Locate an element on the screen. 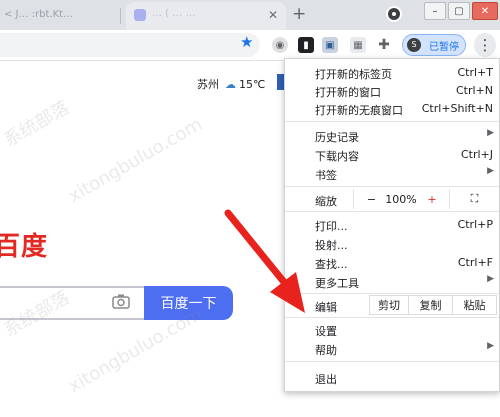  browser-toolbar: ★ ◉ ▮ ▣ ▦ ✚ S 已暂停 ⋮ is located at coordinates (250, 45).